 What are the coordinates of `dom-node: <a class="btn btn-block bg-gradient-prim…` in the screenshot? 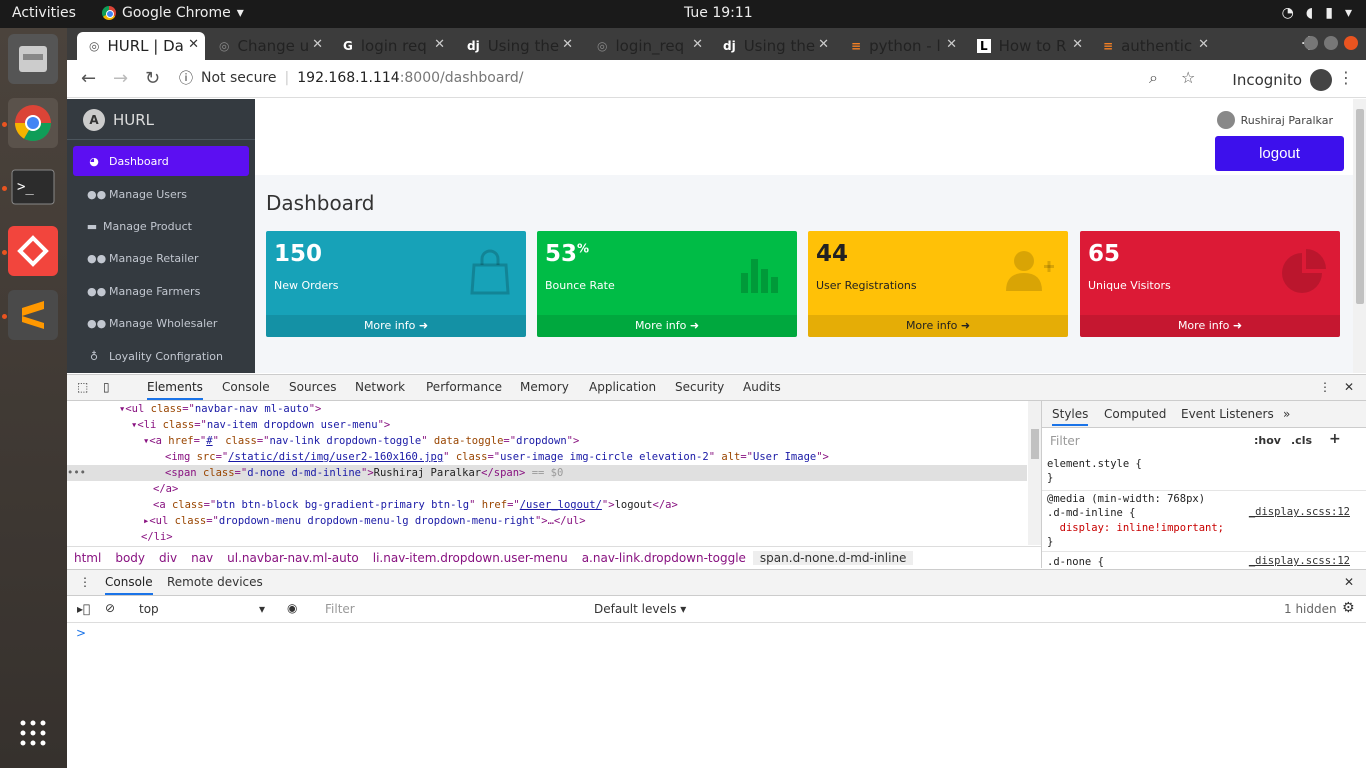 It's located at (597, 505).